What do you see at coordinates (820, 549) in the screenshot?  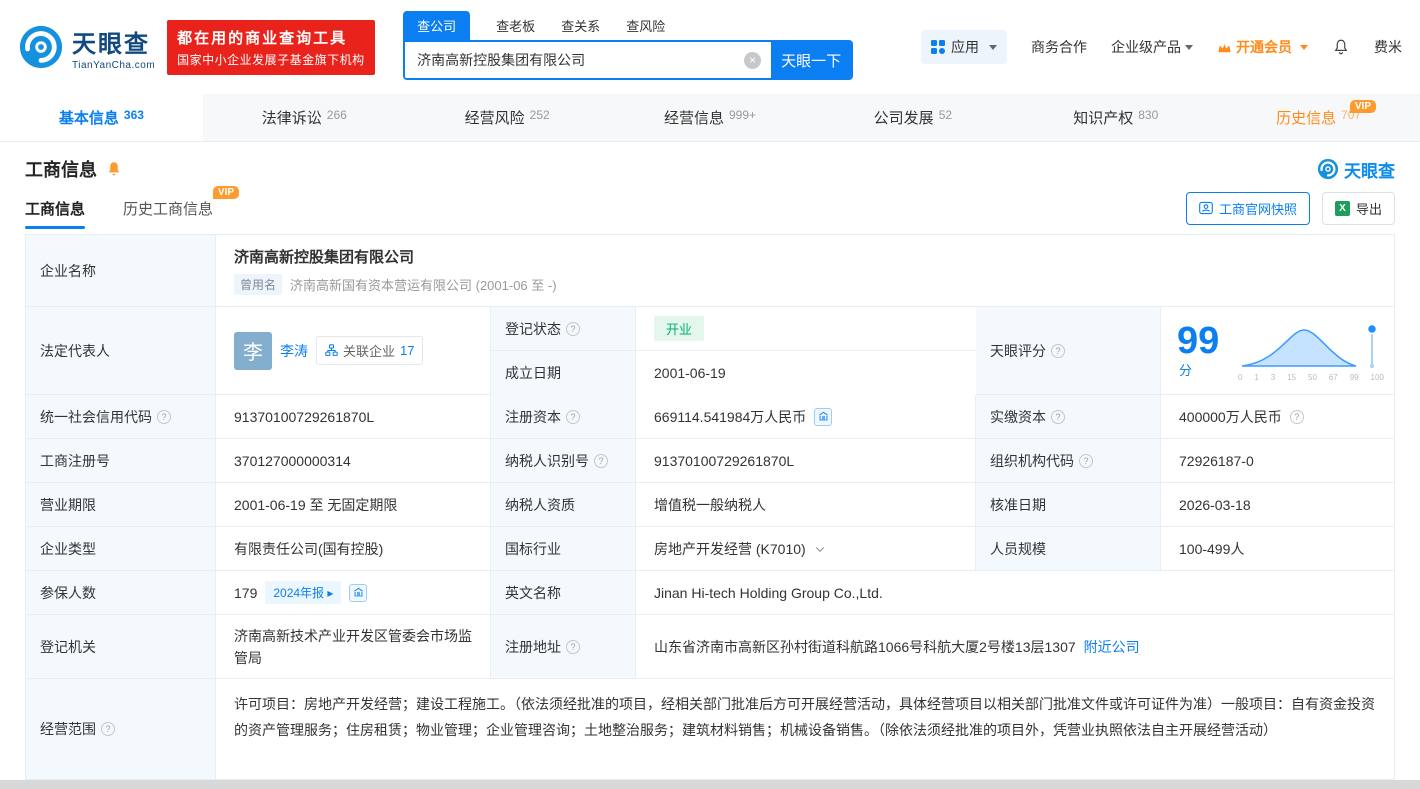 I see `chevron-down-icon` at bounding box center [820, 549].